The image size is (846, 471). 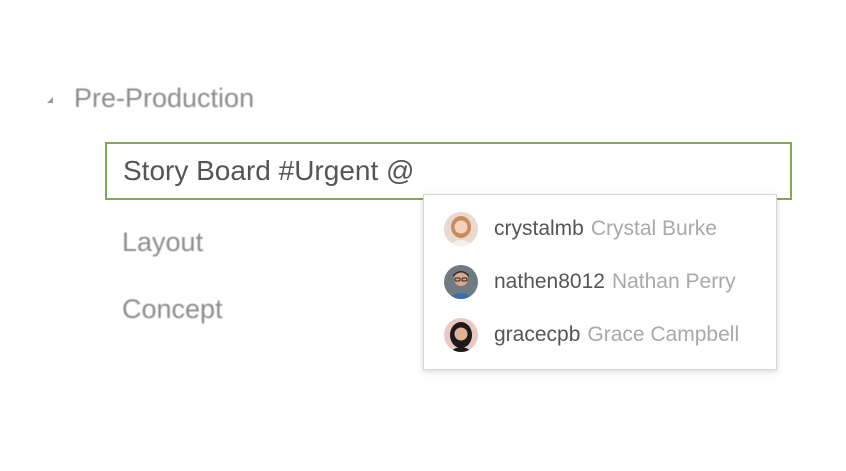 What do you see at coordinates (461, 334) in the screenshot?
I see `avatar-grace-icon` at bounding box center [461, 334].